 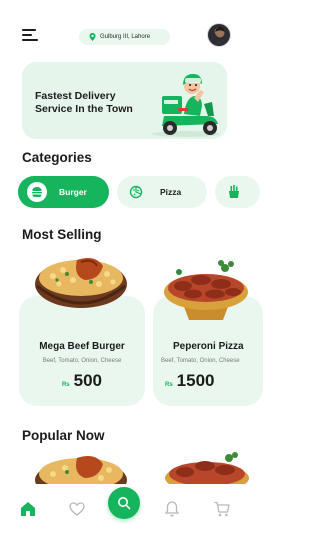 What do you see at coordinates (195, 380) in the screenshot?
I see `price-amount: 1500` at bounding box center [195, 380].